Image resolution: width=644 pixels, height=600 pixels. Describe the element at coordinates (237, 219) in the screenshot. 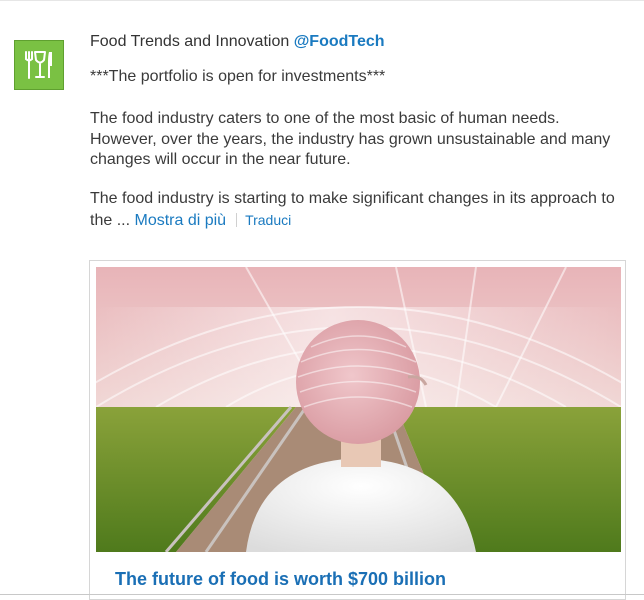

I see `separator` at that location.